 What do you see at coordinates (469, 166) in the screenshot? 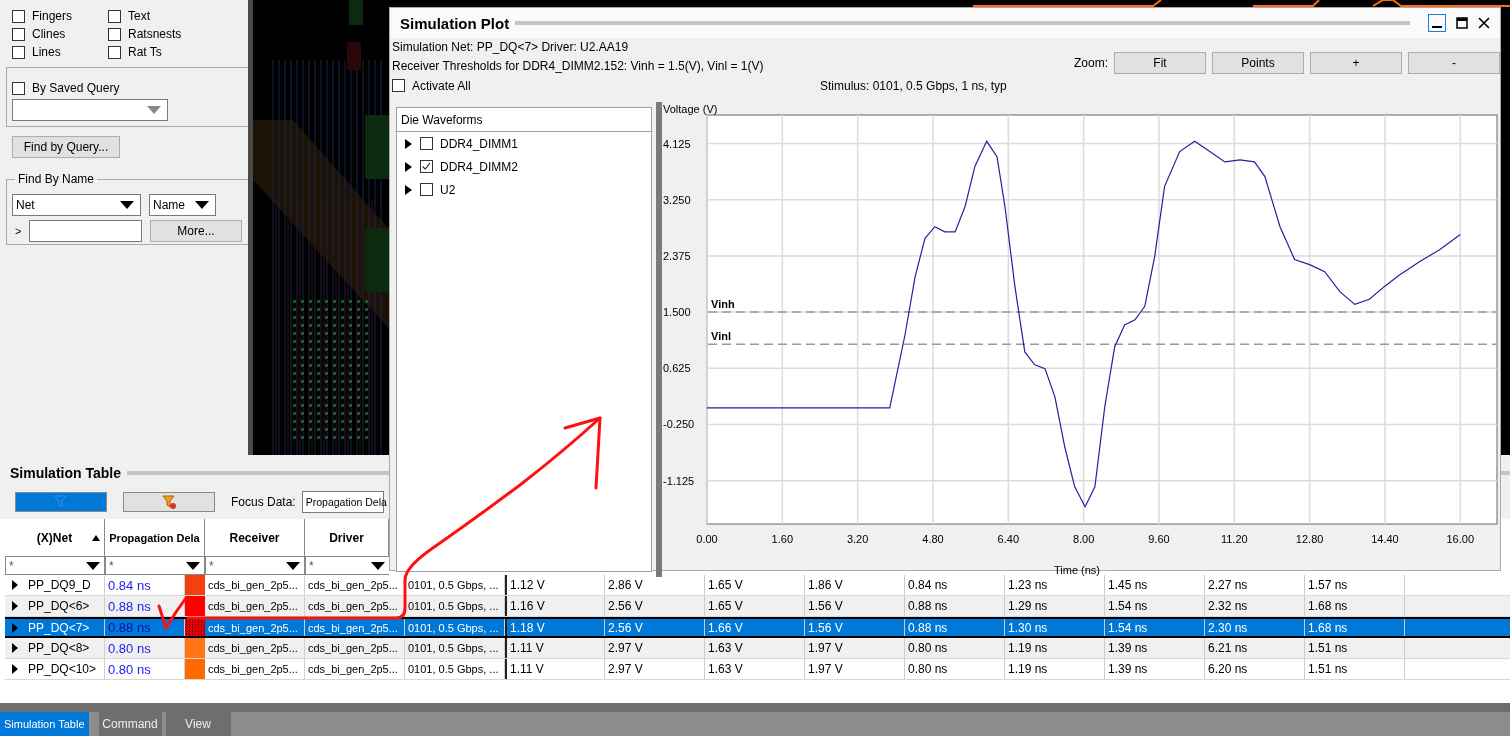
I see `checkbox: DDR4_DIMM2` at bounding box center [469, 166].